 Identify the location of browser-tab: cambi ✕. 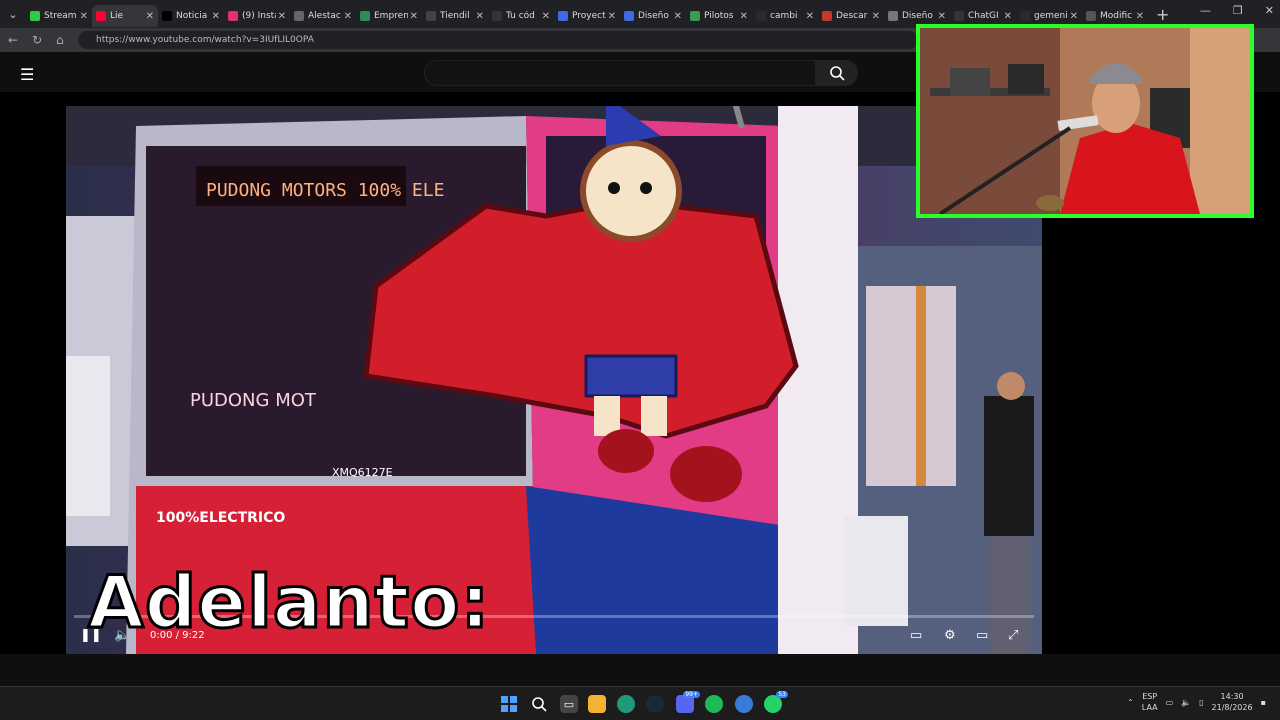
(785, 16).